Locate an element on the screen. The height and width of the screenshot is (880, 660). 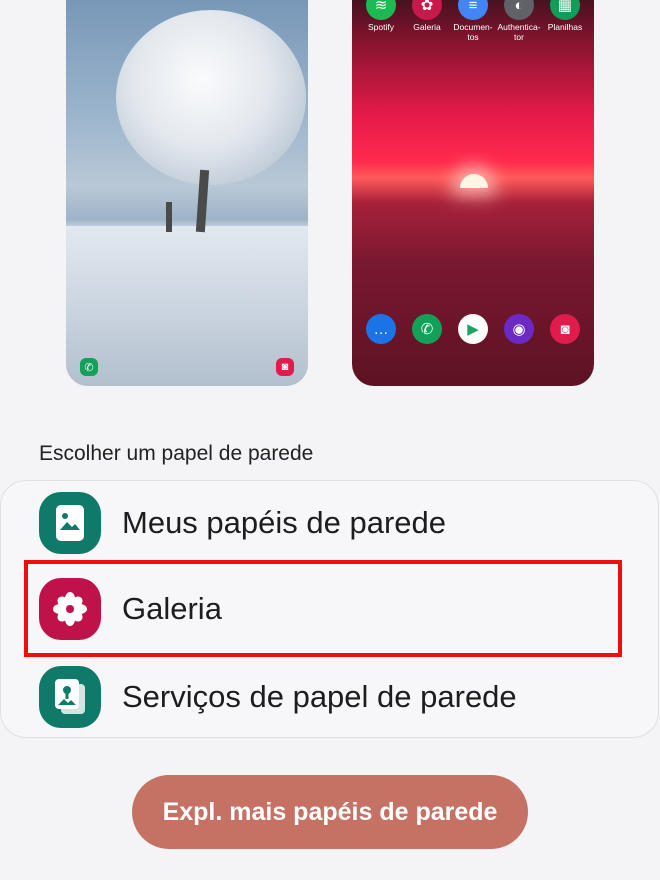
gallery-flower-icon is located at coordinates (70, 609).